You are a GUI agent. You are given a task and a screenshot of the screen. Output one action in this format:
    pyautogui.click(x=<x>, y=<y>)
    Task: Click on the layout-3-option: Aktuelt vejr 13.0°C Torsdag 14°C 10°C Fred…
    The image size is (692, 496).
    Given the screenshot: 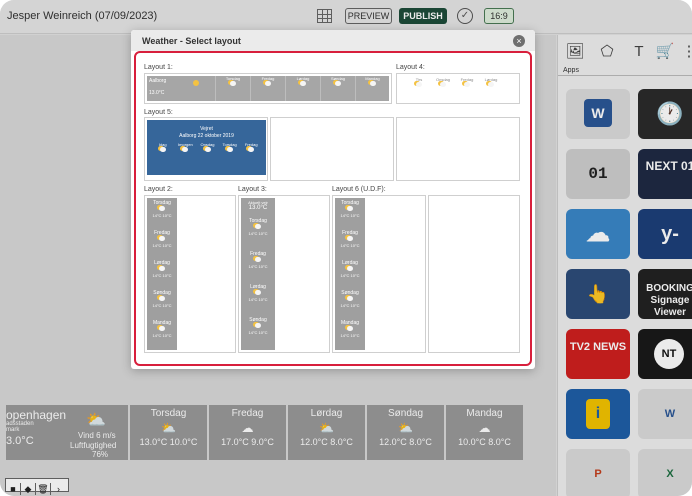 What is the action you would take?
    pyautogui.click(x=284, y=274)
    